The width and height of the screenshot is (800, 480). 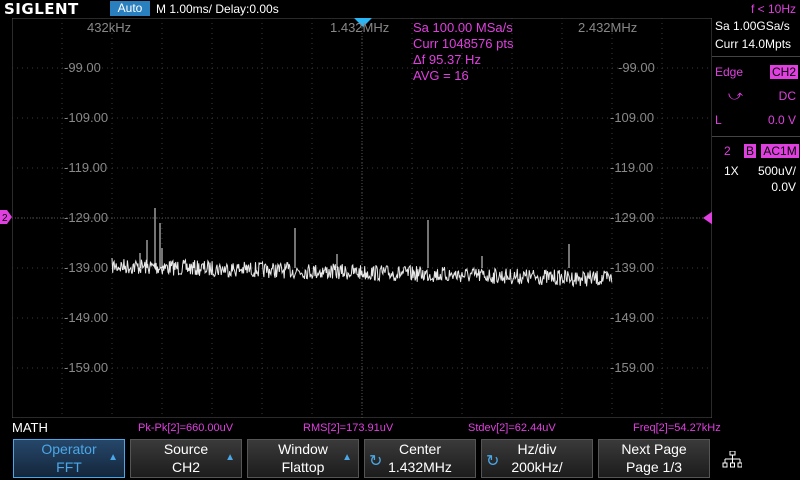 What do you see at coordinates (86, 317) in the screenshot?
I see `db-label-left: -149.00` at bounding box center [86, 317].